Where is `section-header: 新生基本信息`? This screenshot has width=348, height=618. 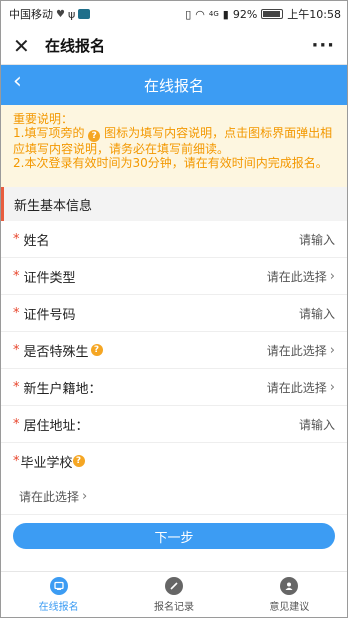
section-header: 新生基本信息 is located at coordinates (174, 204).